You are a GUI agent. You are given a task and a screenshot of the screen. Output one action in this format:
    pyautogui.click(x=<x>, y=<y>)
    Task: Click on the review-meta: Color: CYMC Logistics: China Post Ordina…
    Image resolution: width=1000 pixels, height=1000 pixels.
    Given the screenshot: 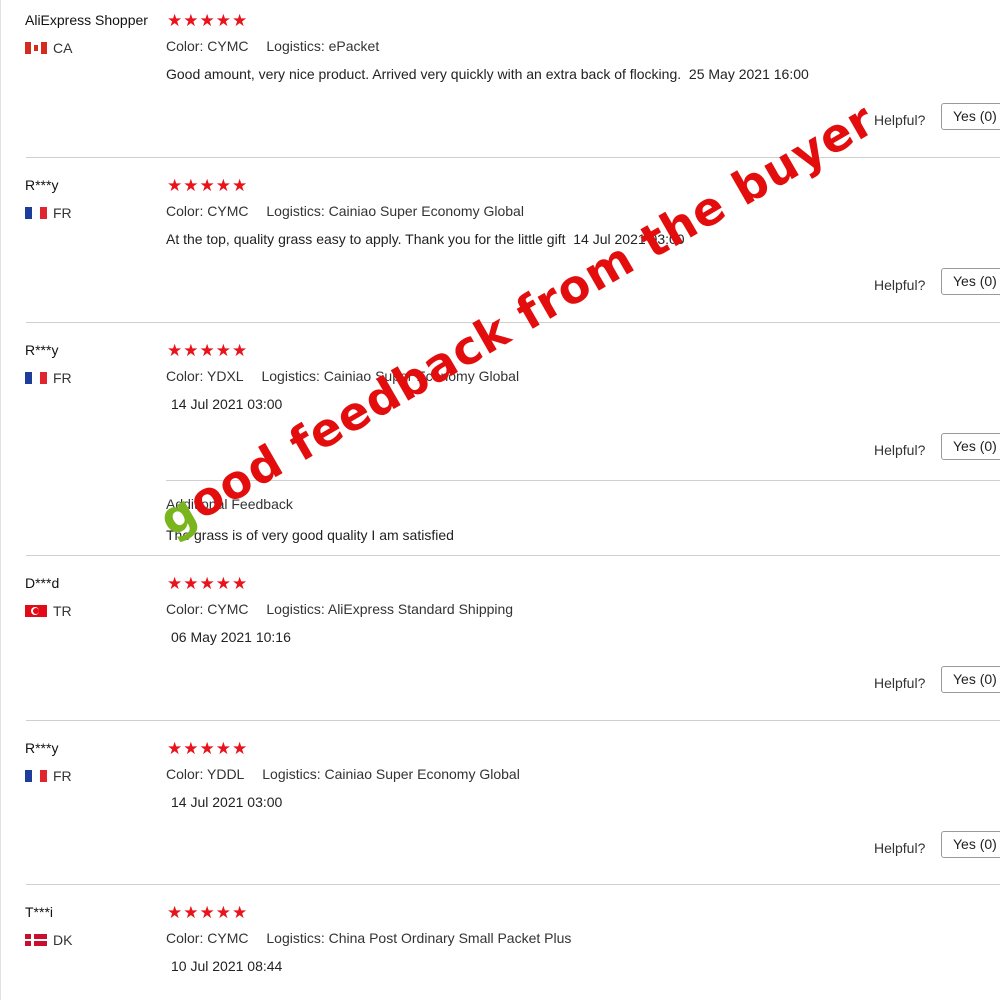 What is the action you would take?
    pyautogui.click(x=368, y=938)
    